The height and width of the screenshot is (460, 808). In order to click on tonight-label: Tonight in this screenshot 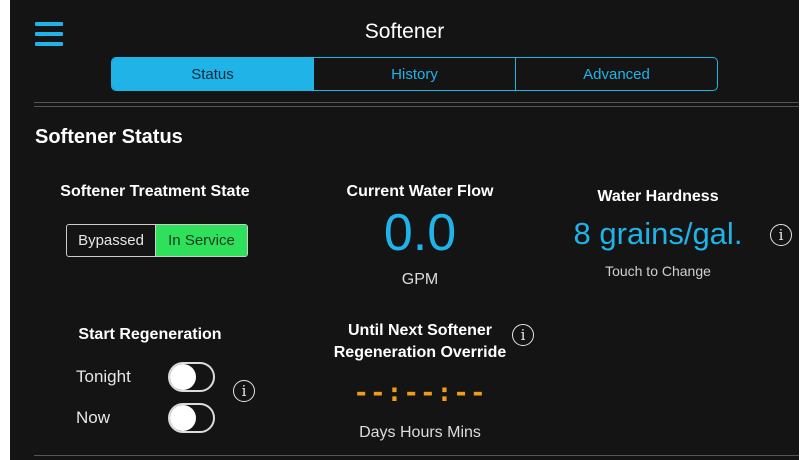, I will do `click(103, 376)`.